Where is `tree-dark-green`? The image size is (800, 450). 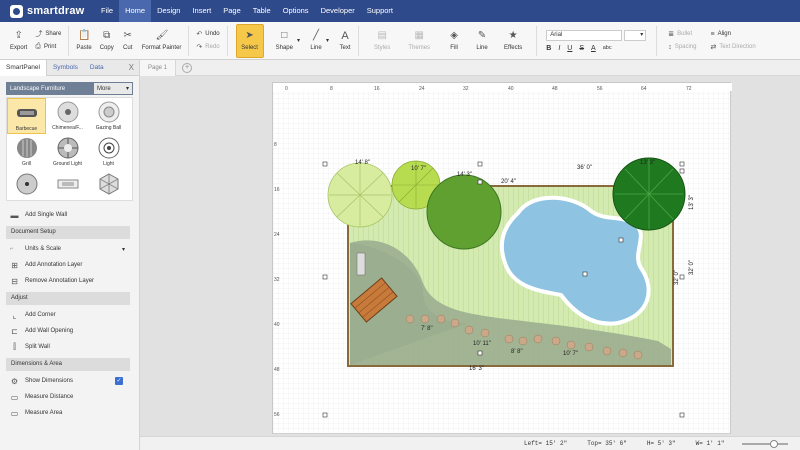
tree-dark-green is located at coordinates (649, 194).